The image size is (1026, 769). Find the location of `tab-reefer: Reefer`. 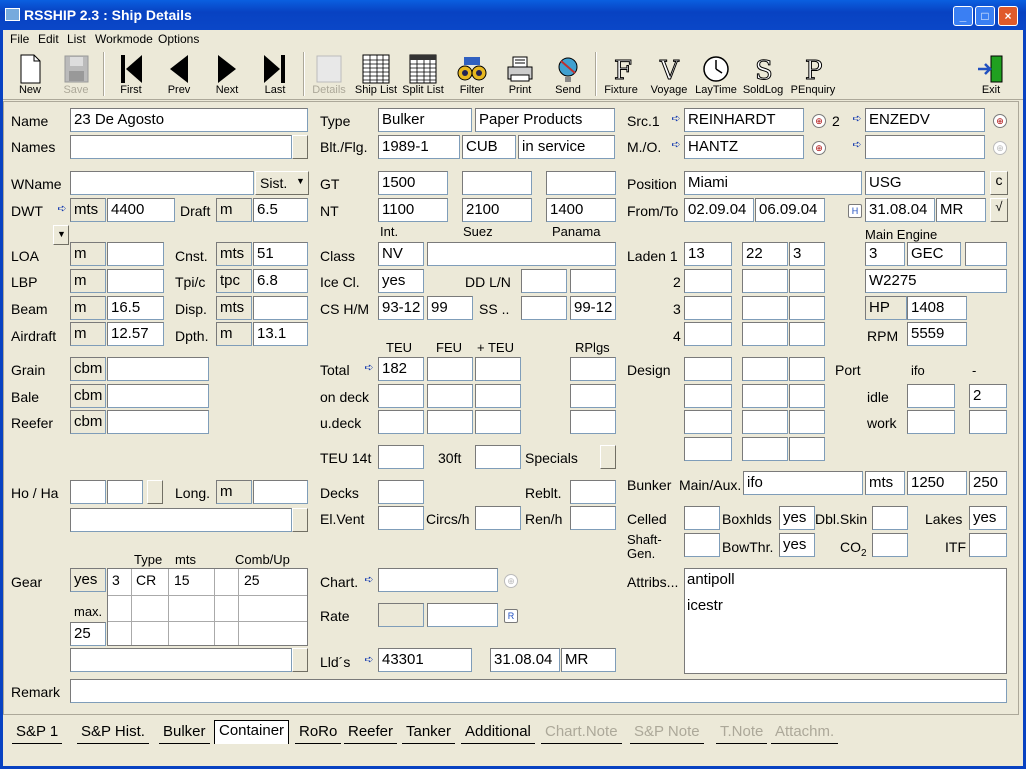

tab-reefer: Reefer is located at coordinates (371, 733).